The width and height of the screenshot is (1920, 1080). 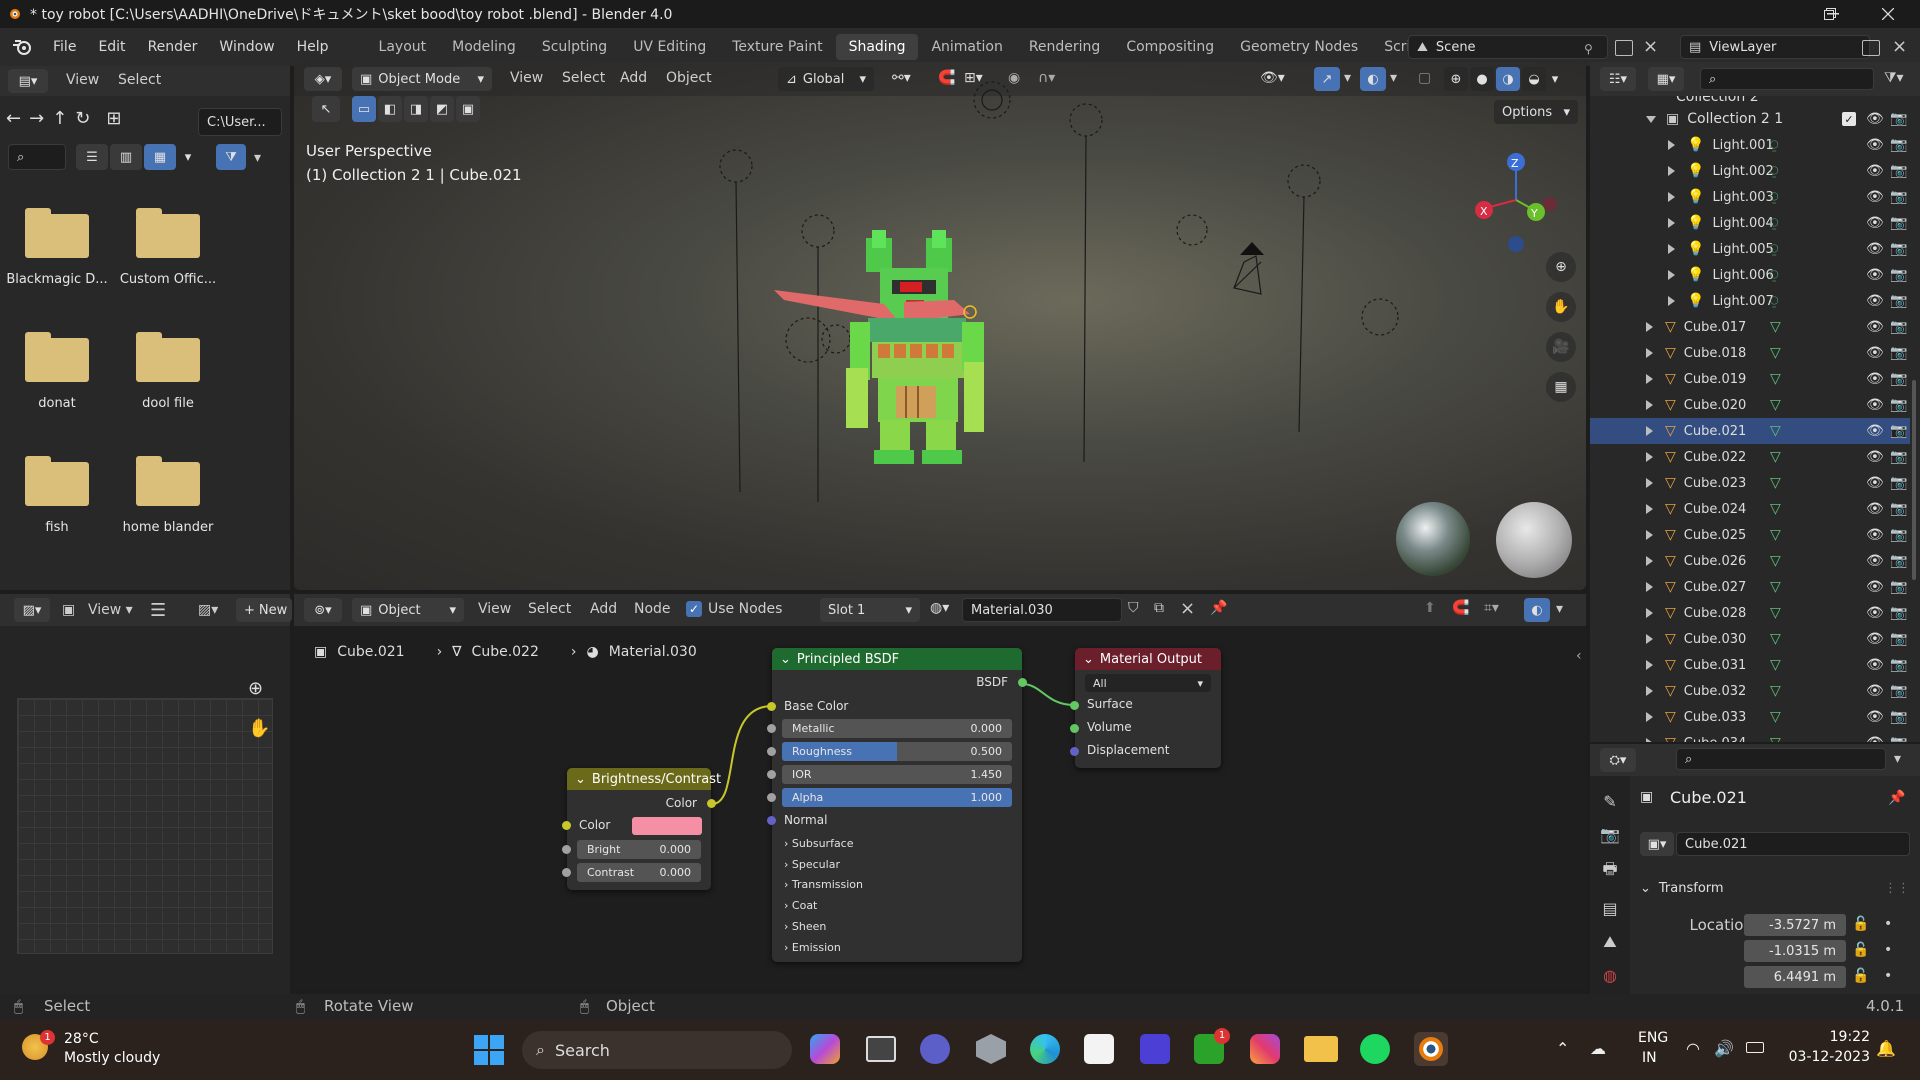 What do you see at coordinates (1888, 14) in the screenshot?
I see `close-window-icon` at bounding box center [1888, 14].